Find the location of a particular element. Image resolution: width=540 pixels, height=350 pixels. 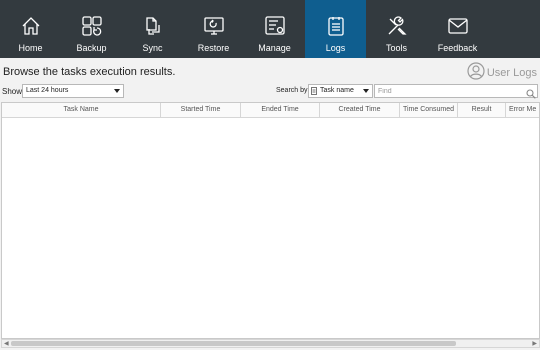

search-icon is located at coordinates (531, 92).